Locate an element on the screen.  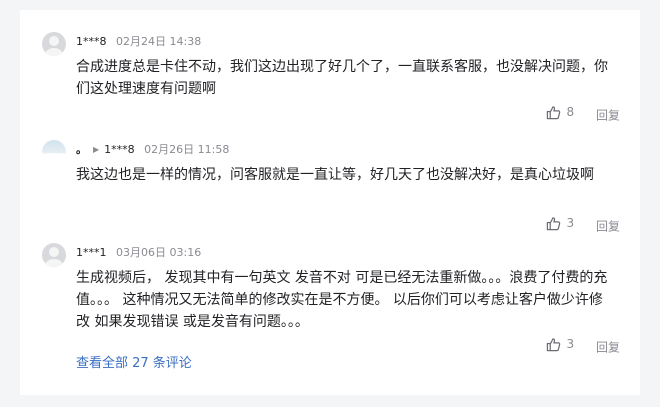
comment-meta: 1***1 03月06日 03:16 is located at coordinates (138, 253).